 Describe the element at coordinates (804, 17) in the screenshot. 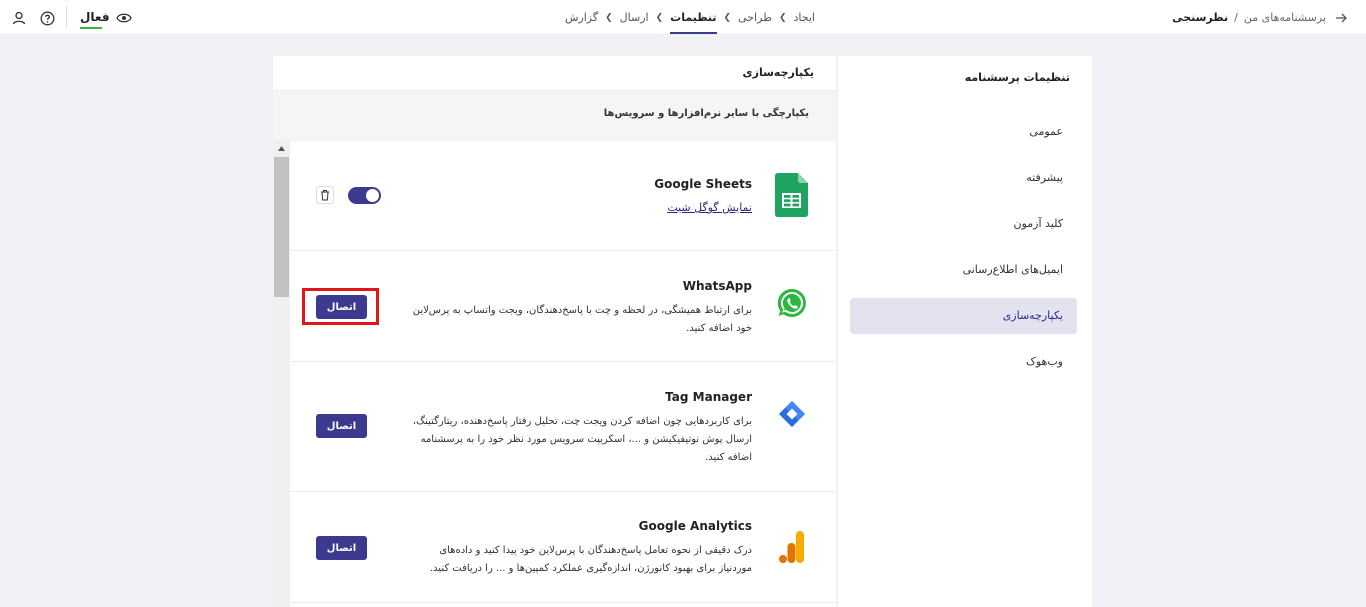

I see `step-create: ایجاد` at that location.